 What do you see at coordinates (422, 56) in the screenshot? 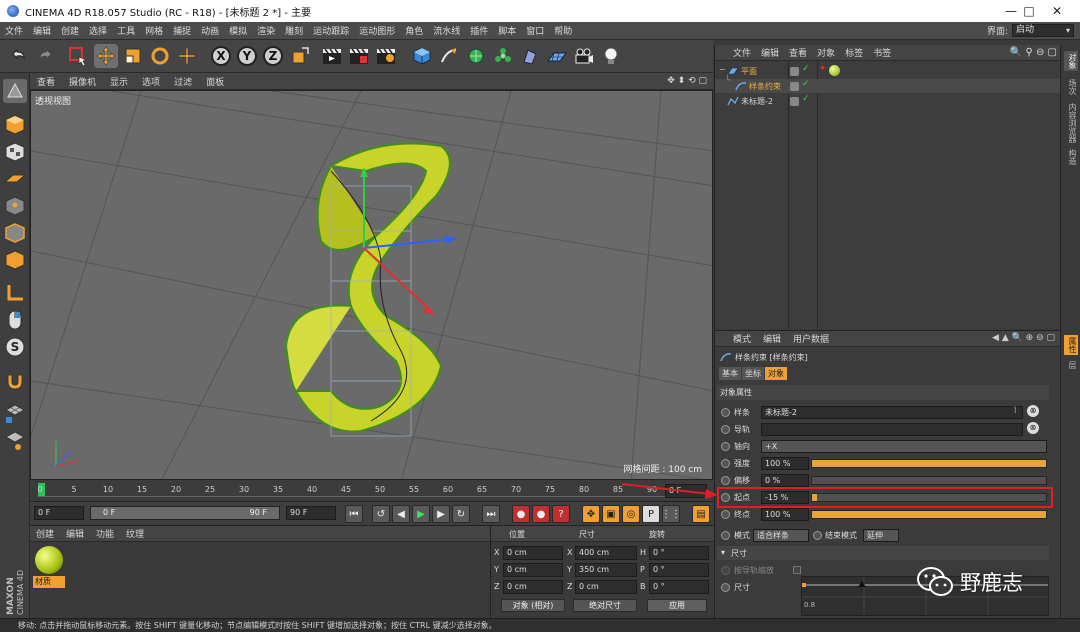
I see `cube-object-button` at bounding box center [422, 56].